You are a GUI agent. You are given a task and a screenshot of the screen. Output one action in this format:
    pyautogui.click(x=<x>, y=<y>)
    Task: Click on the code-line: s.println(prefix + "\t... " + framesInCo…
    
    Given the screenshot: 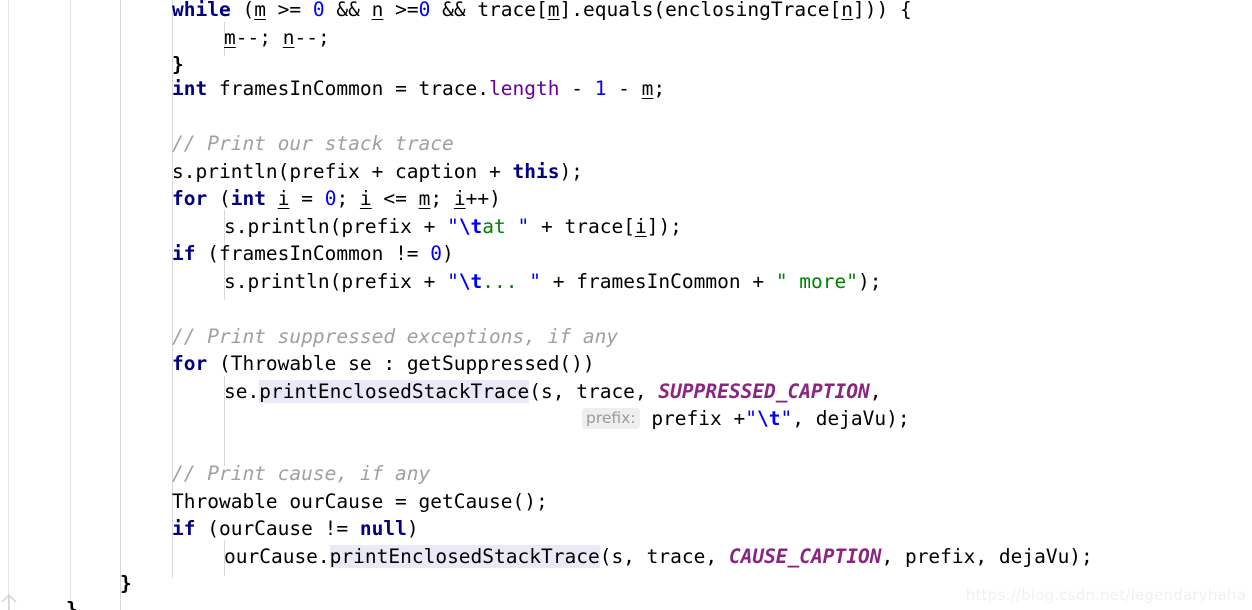 What is the action you would take?
    pyautogui.click(x=553, y=282)
    